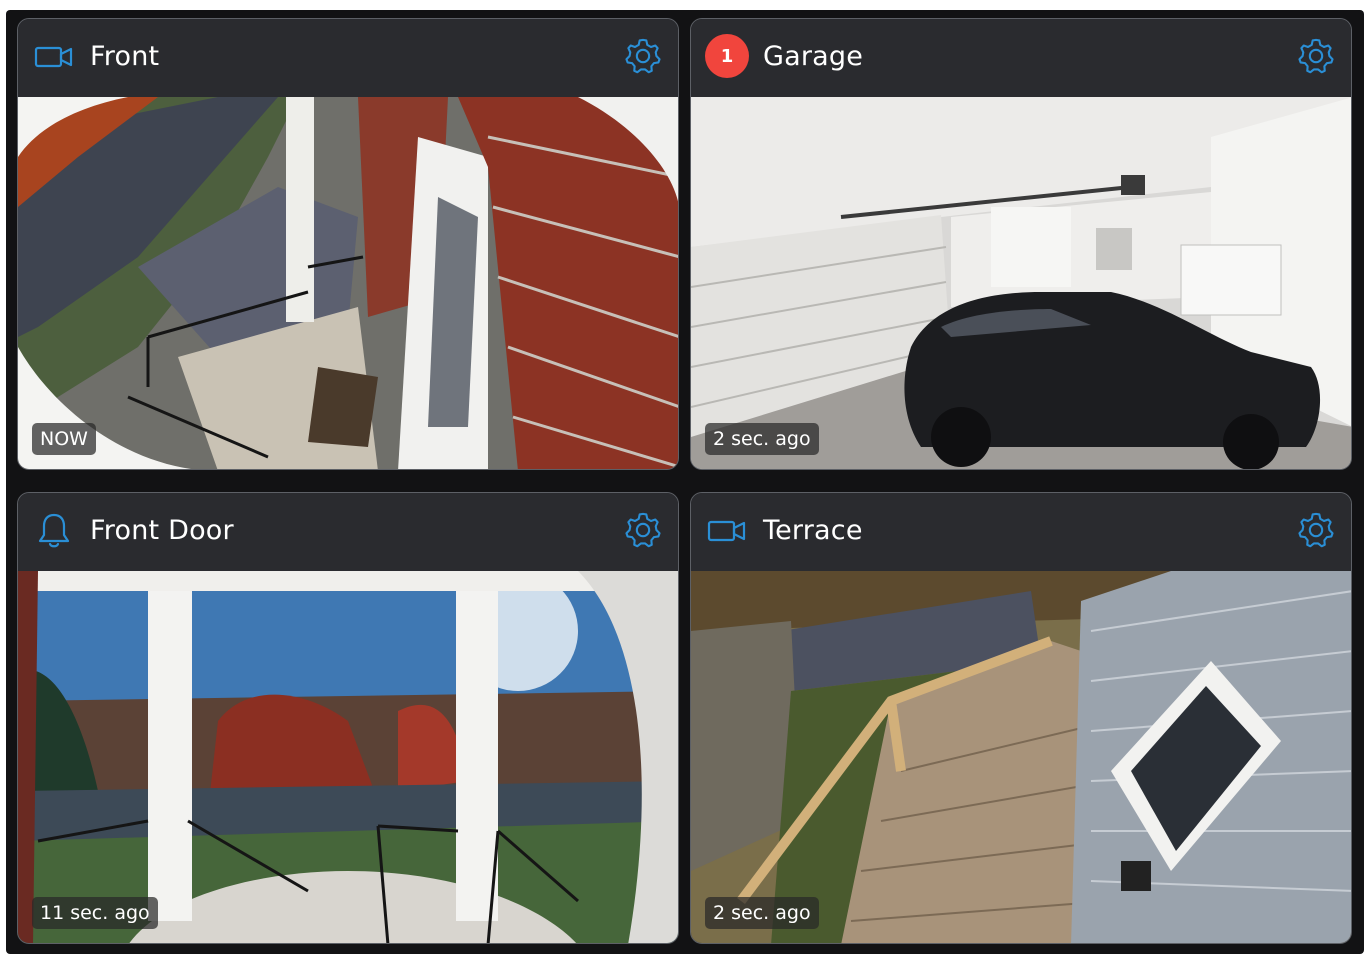  Describe the element at coordinates (348, 58) in the screenshot. I see `camera-card-header: Front` at that location.